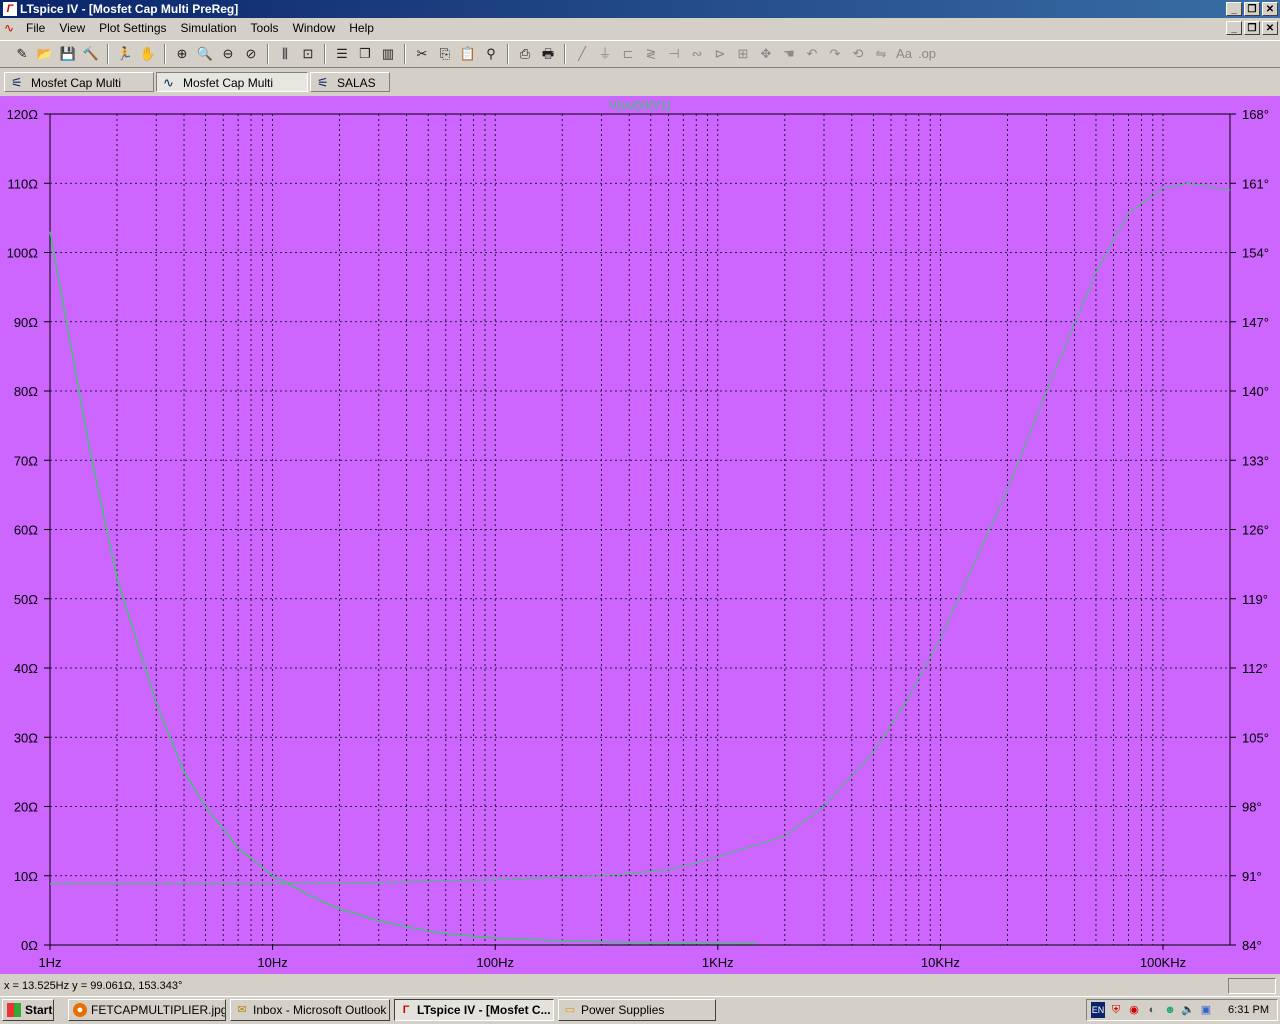  Describe the element at coordinates (858, 54) in the screenshot. I see `rotate-icon: ⟲` at that location.